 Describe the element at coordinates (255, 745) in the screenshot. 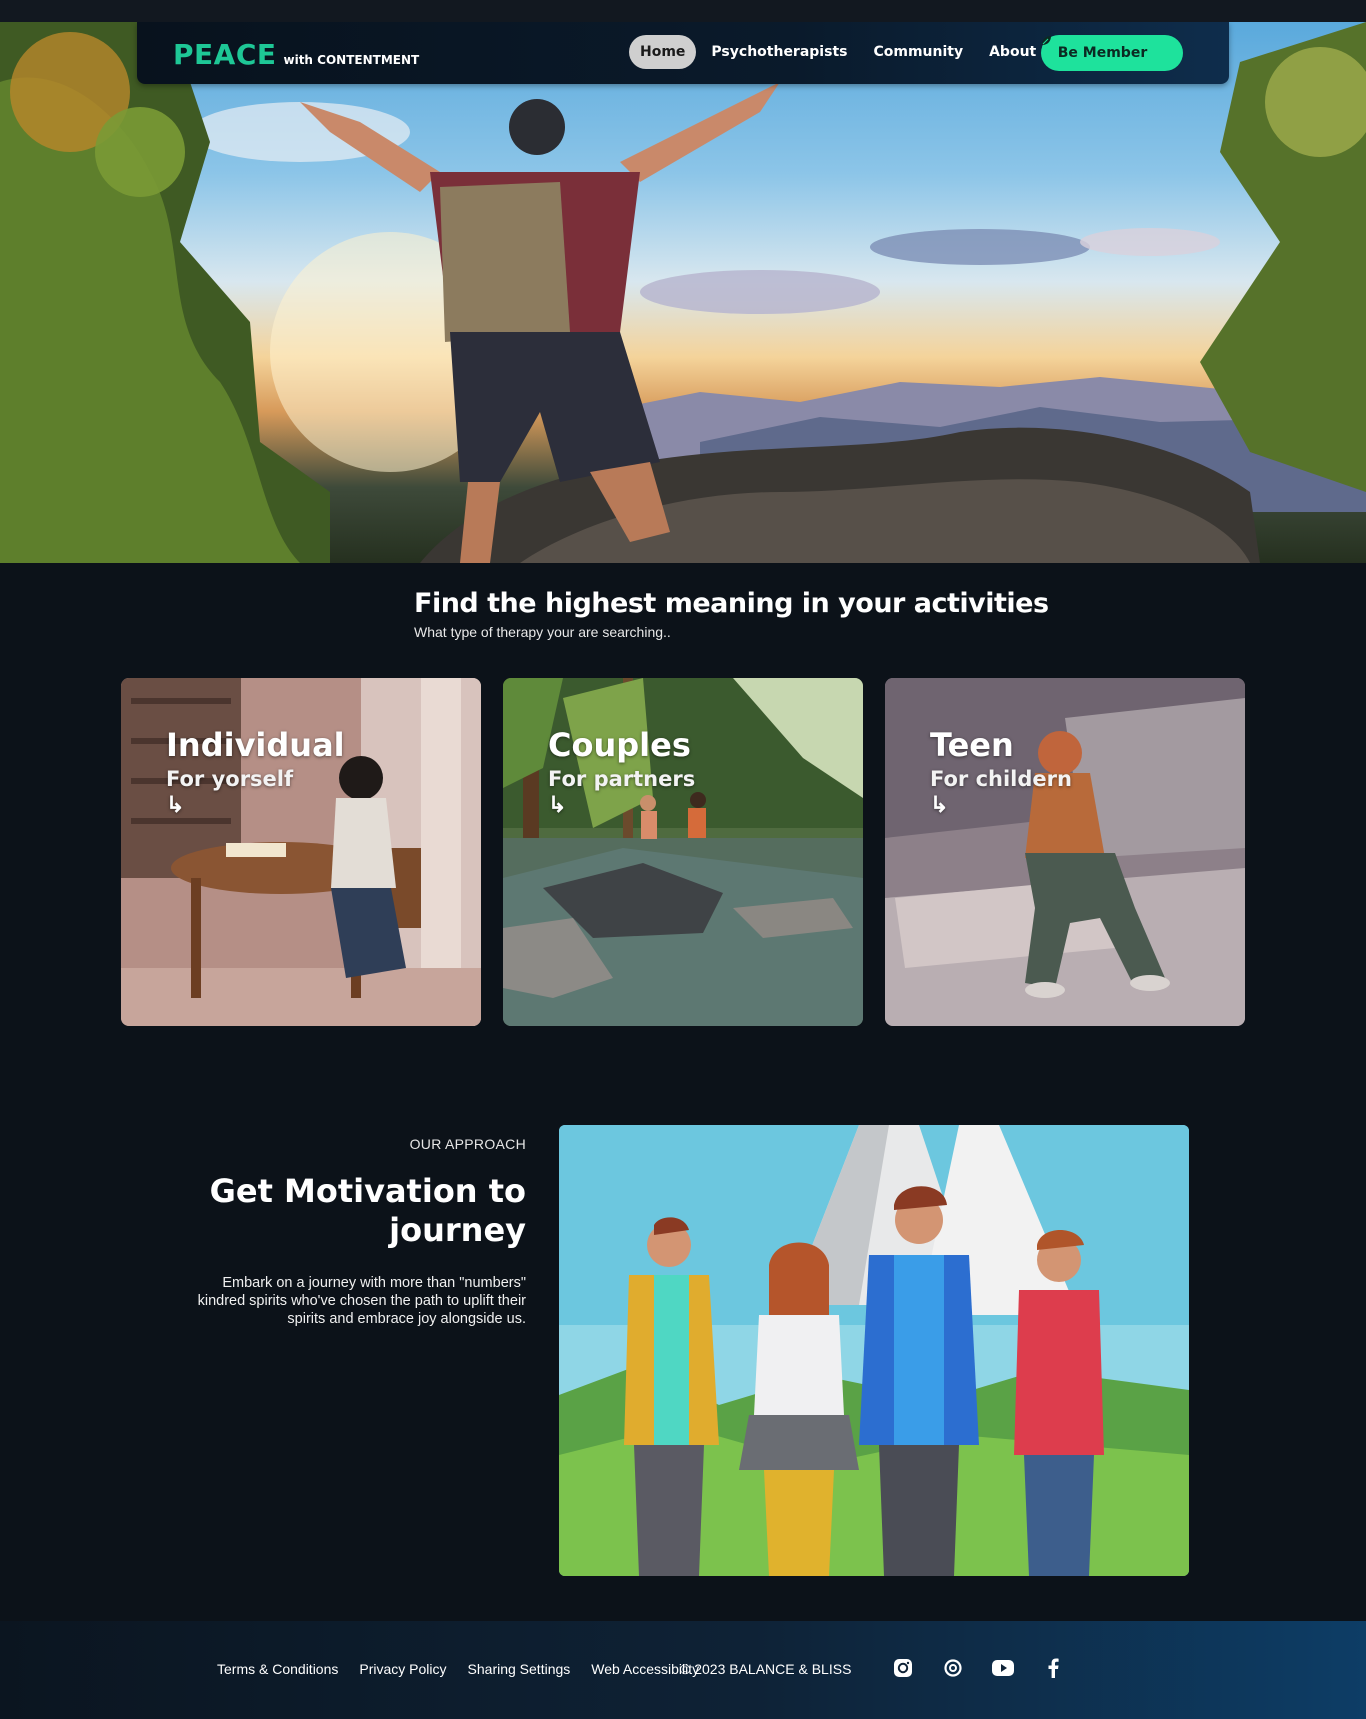

I see `card-title: Individual` at that location.